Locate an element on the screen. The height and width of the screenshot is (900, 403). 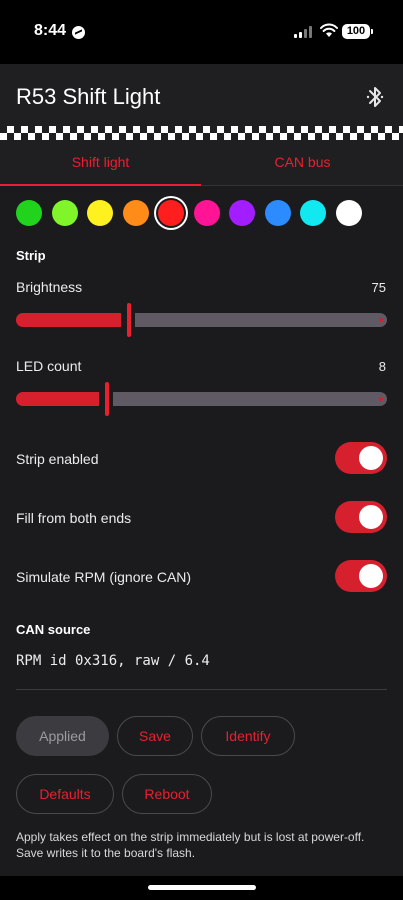
strip-enabled-toggle is located at coordinates (361, 458).